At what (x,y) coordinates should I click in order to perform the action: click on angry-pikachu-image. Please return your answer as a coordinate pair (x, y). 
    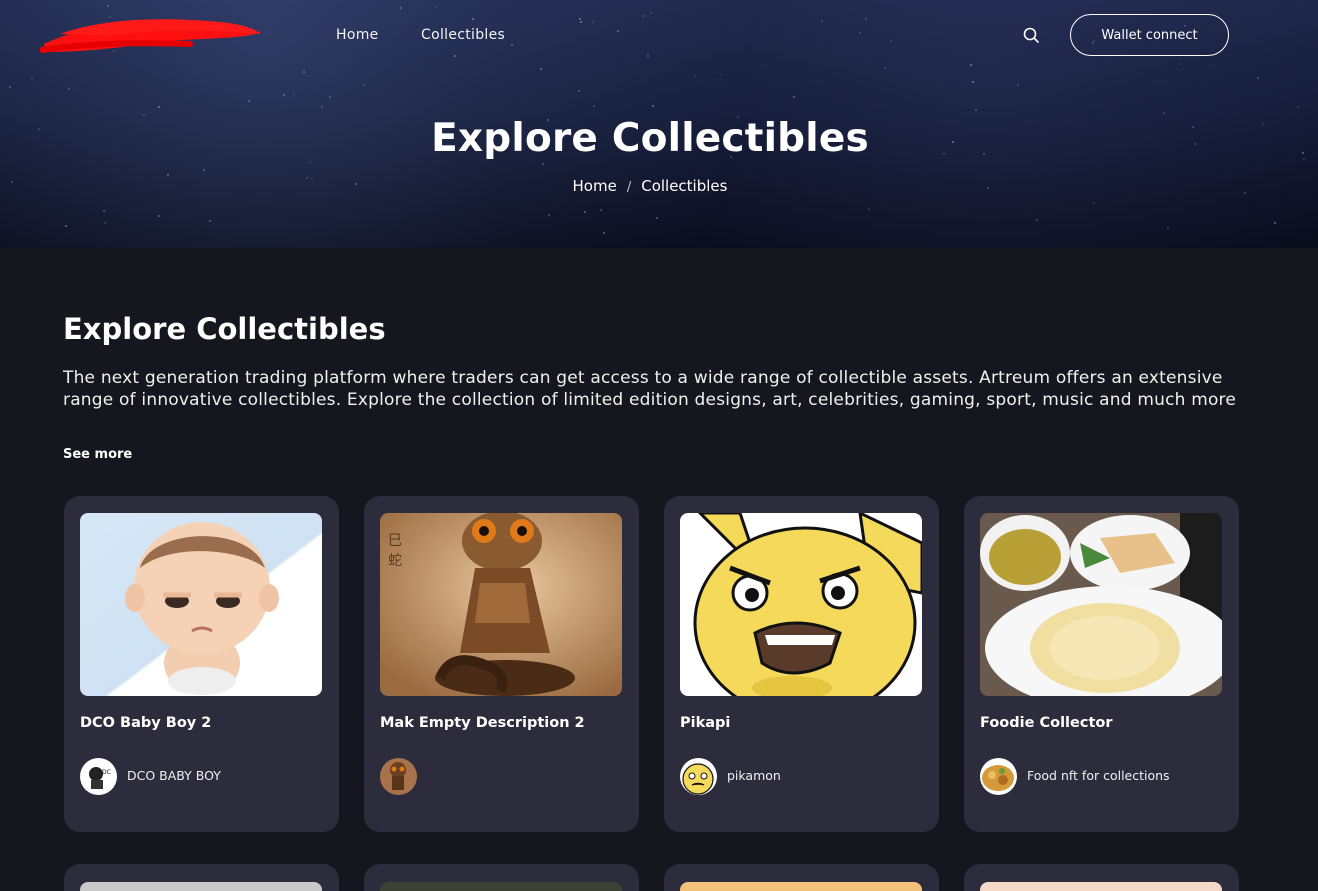
    Looking at the image, I should click on (801, 604).